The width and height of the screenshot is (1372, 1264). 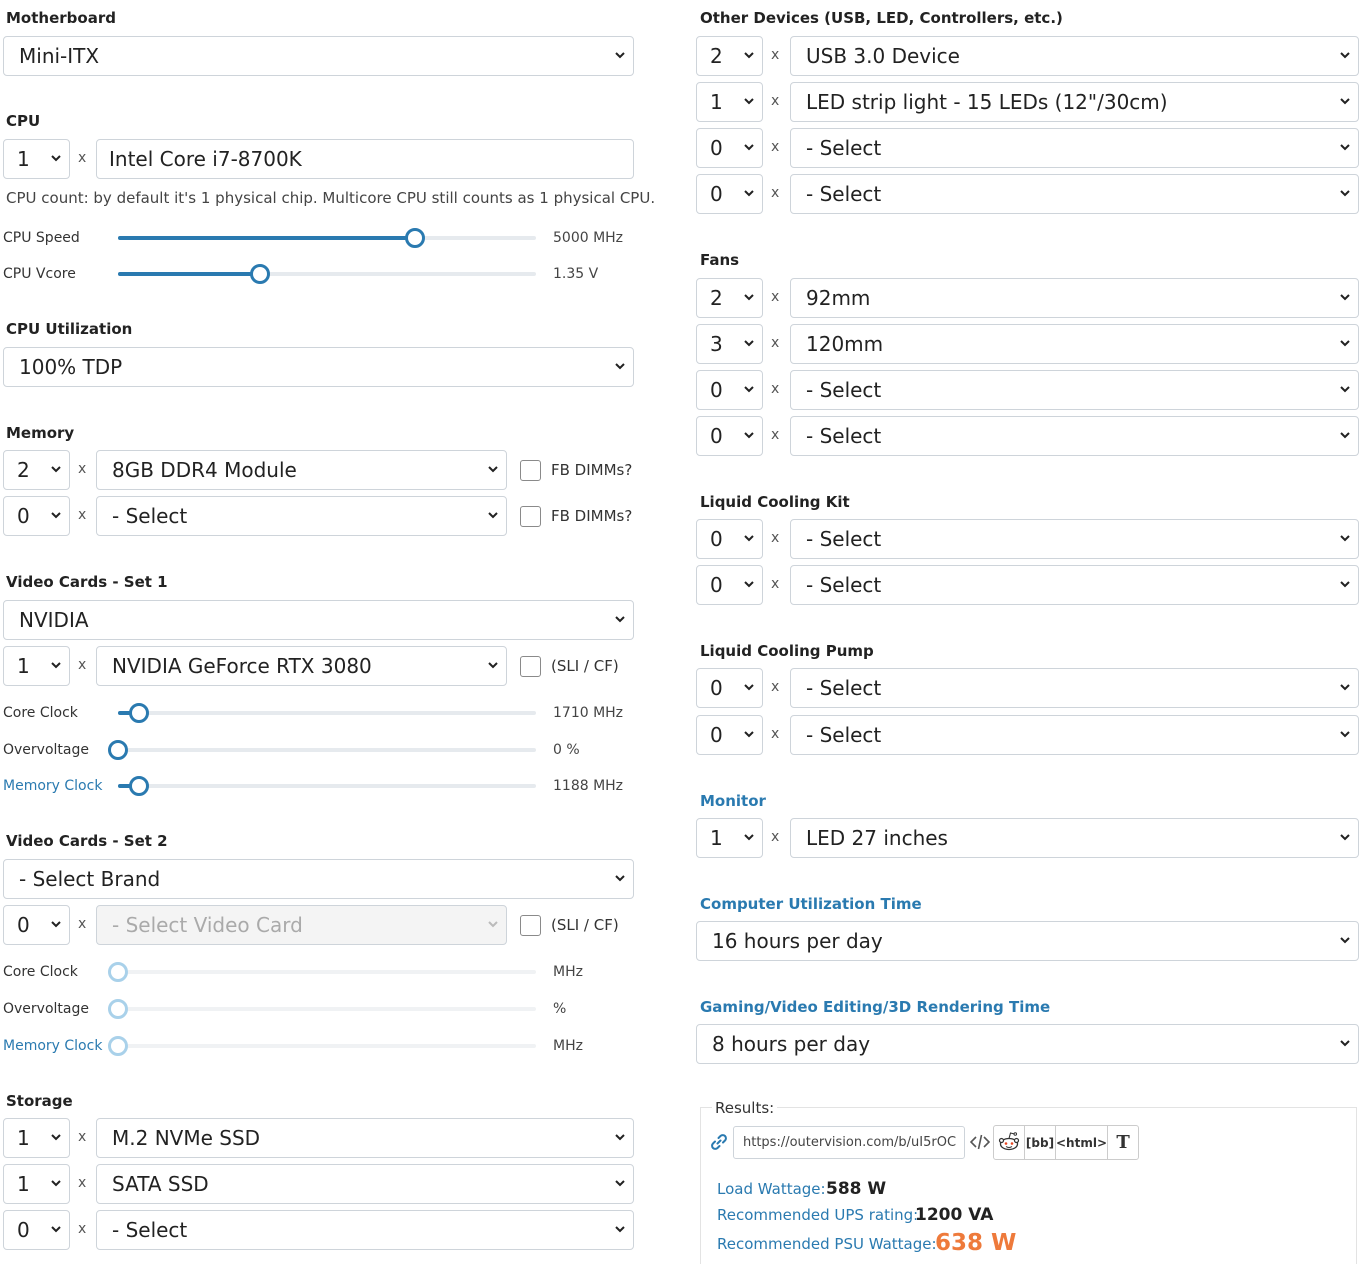 What do you see at coordinates (733, 801) in the screenshot?
I see `monitor-label: Monitor` at bounding box center [733, 801].